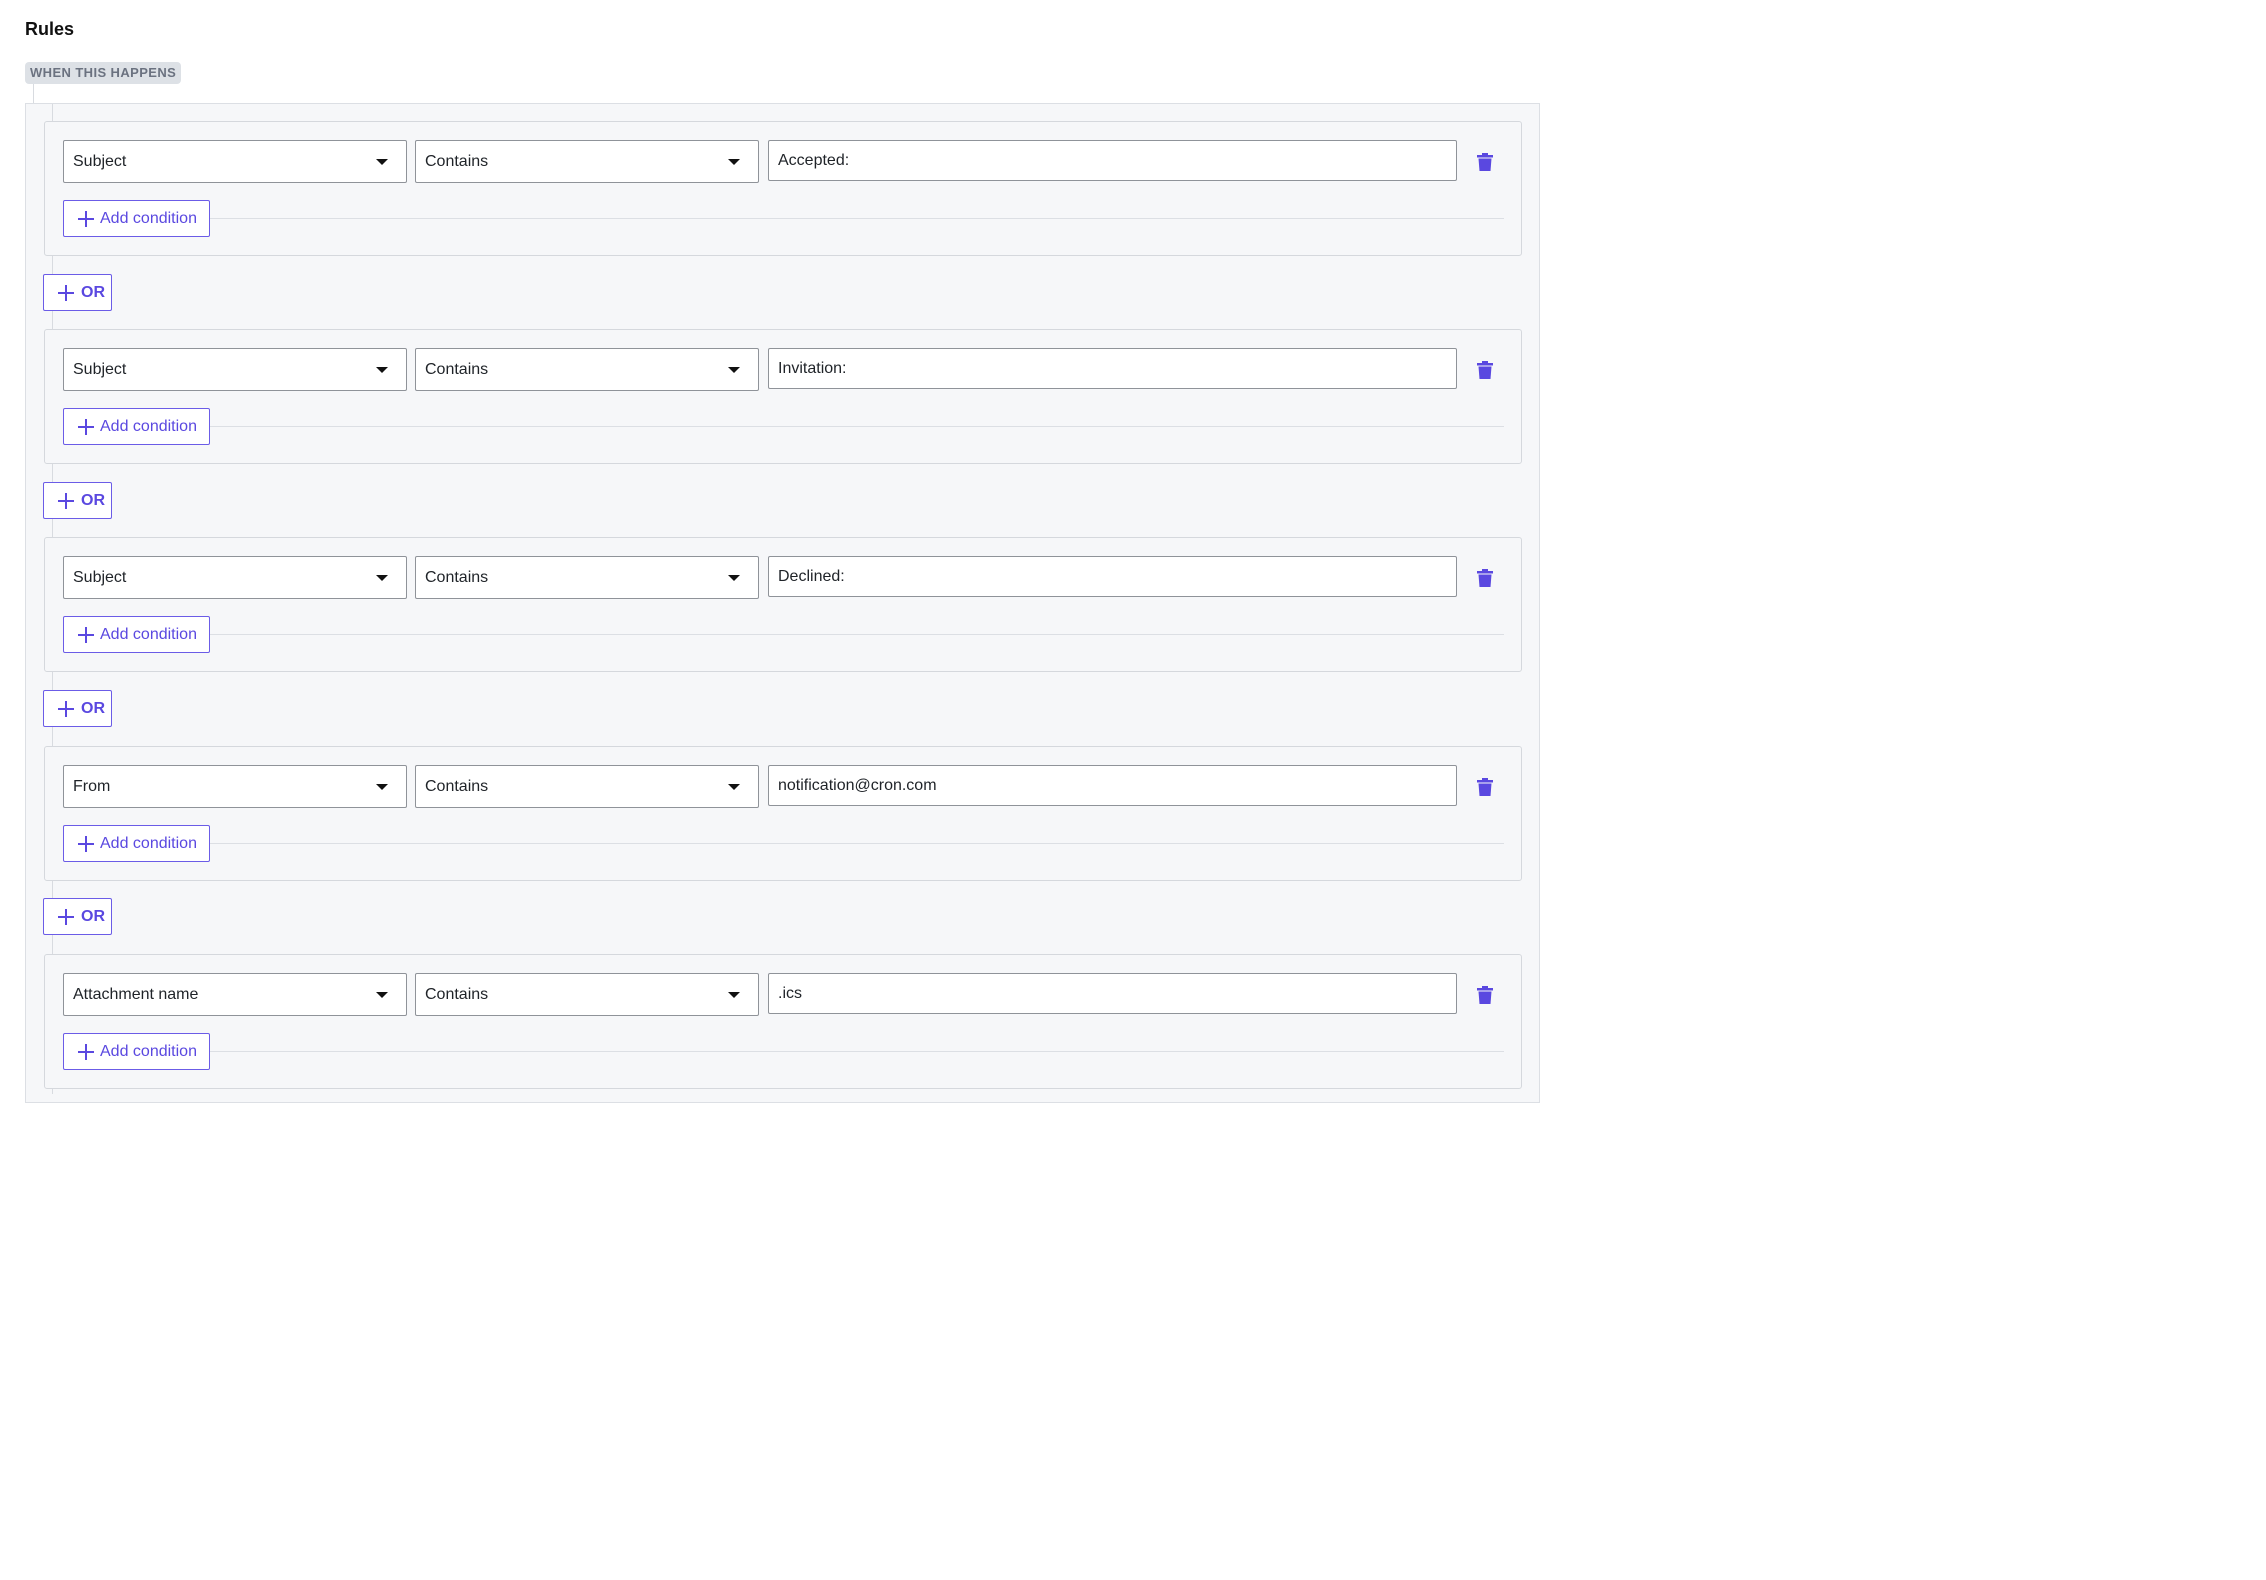  What do you see at coordinates (136, 994) in the screenshot?
I see `field-select-value: Attachment name` at bounding box center [136, 994].